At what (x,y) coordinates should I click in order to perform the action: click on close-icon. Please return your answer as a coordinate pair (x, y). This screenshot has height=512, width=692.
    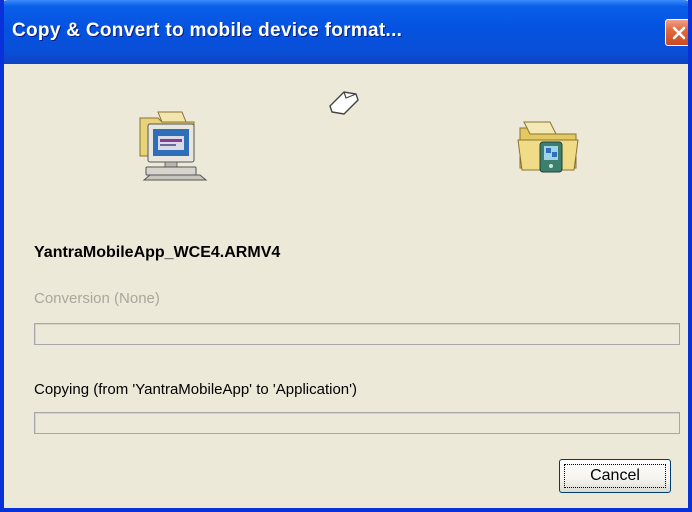
    Looking at the image, I should click on (678, 32).